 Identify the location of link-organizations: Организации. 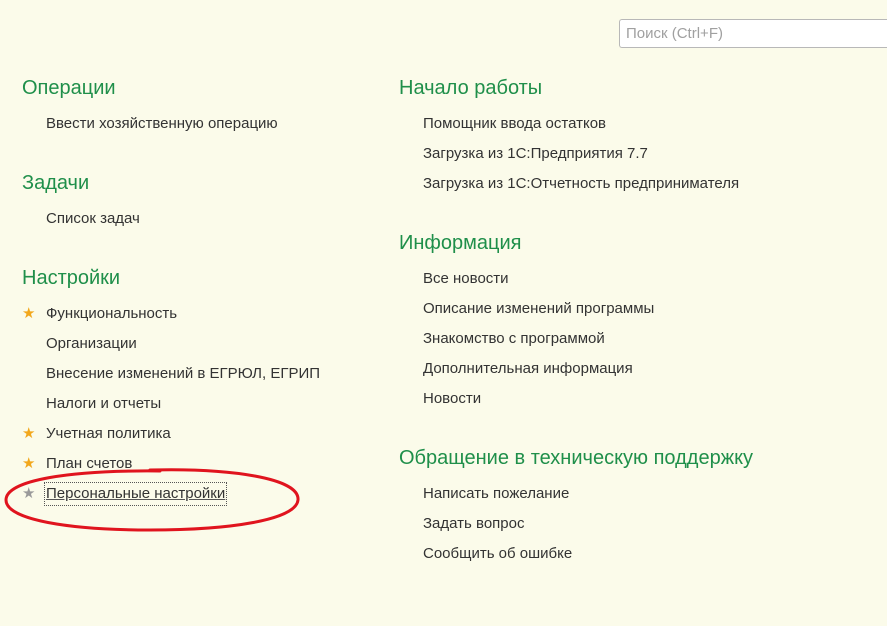
(91, 344).